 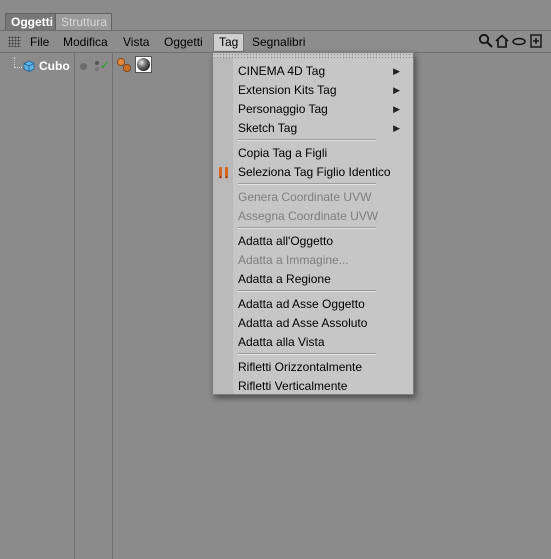 What do you see at coordinates (301, 304) in the screenshot?
I see `menu-item-adatta-ad-asse-oggetto: Adatta ad Asse Oggetto` at bounding box center [301, 304].